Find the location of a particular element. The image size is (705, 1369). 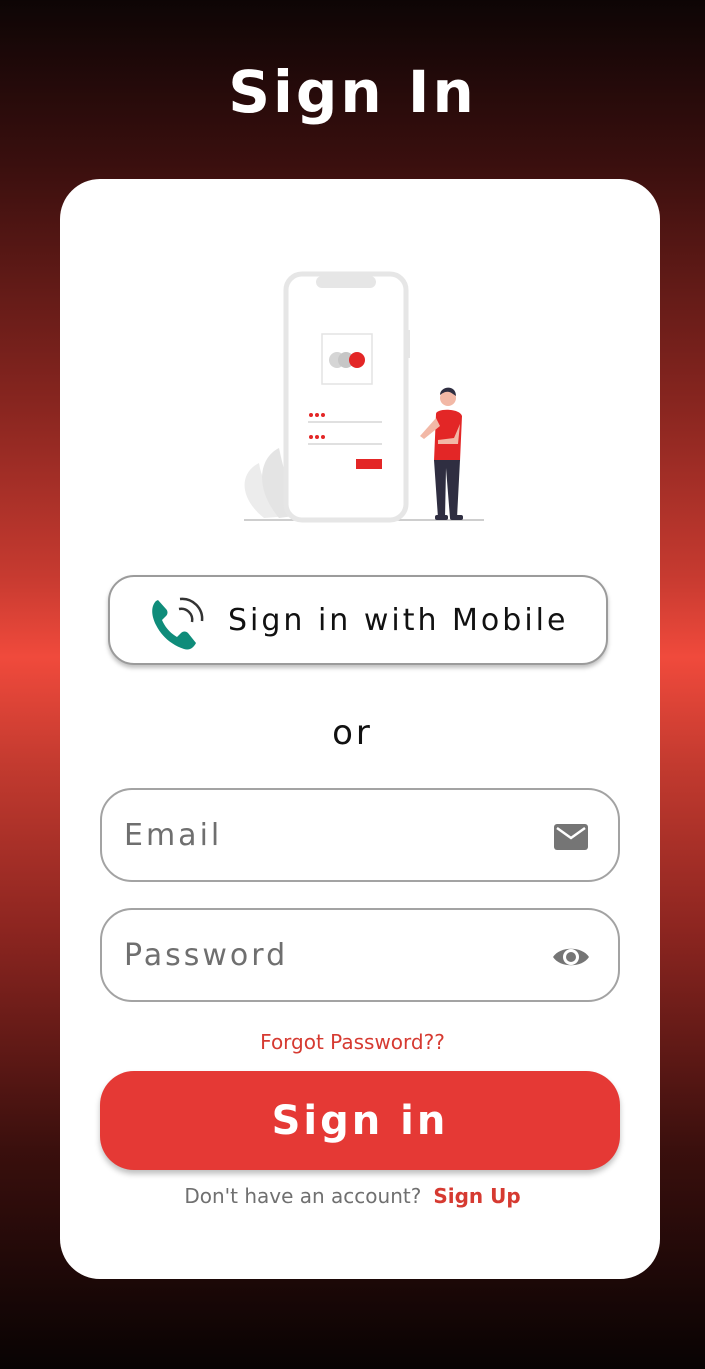

signup-prompt: Don't have an account? Sign Up is located at coordinates (352, 1196).